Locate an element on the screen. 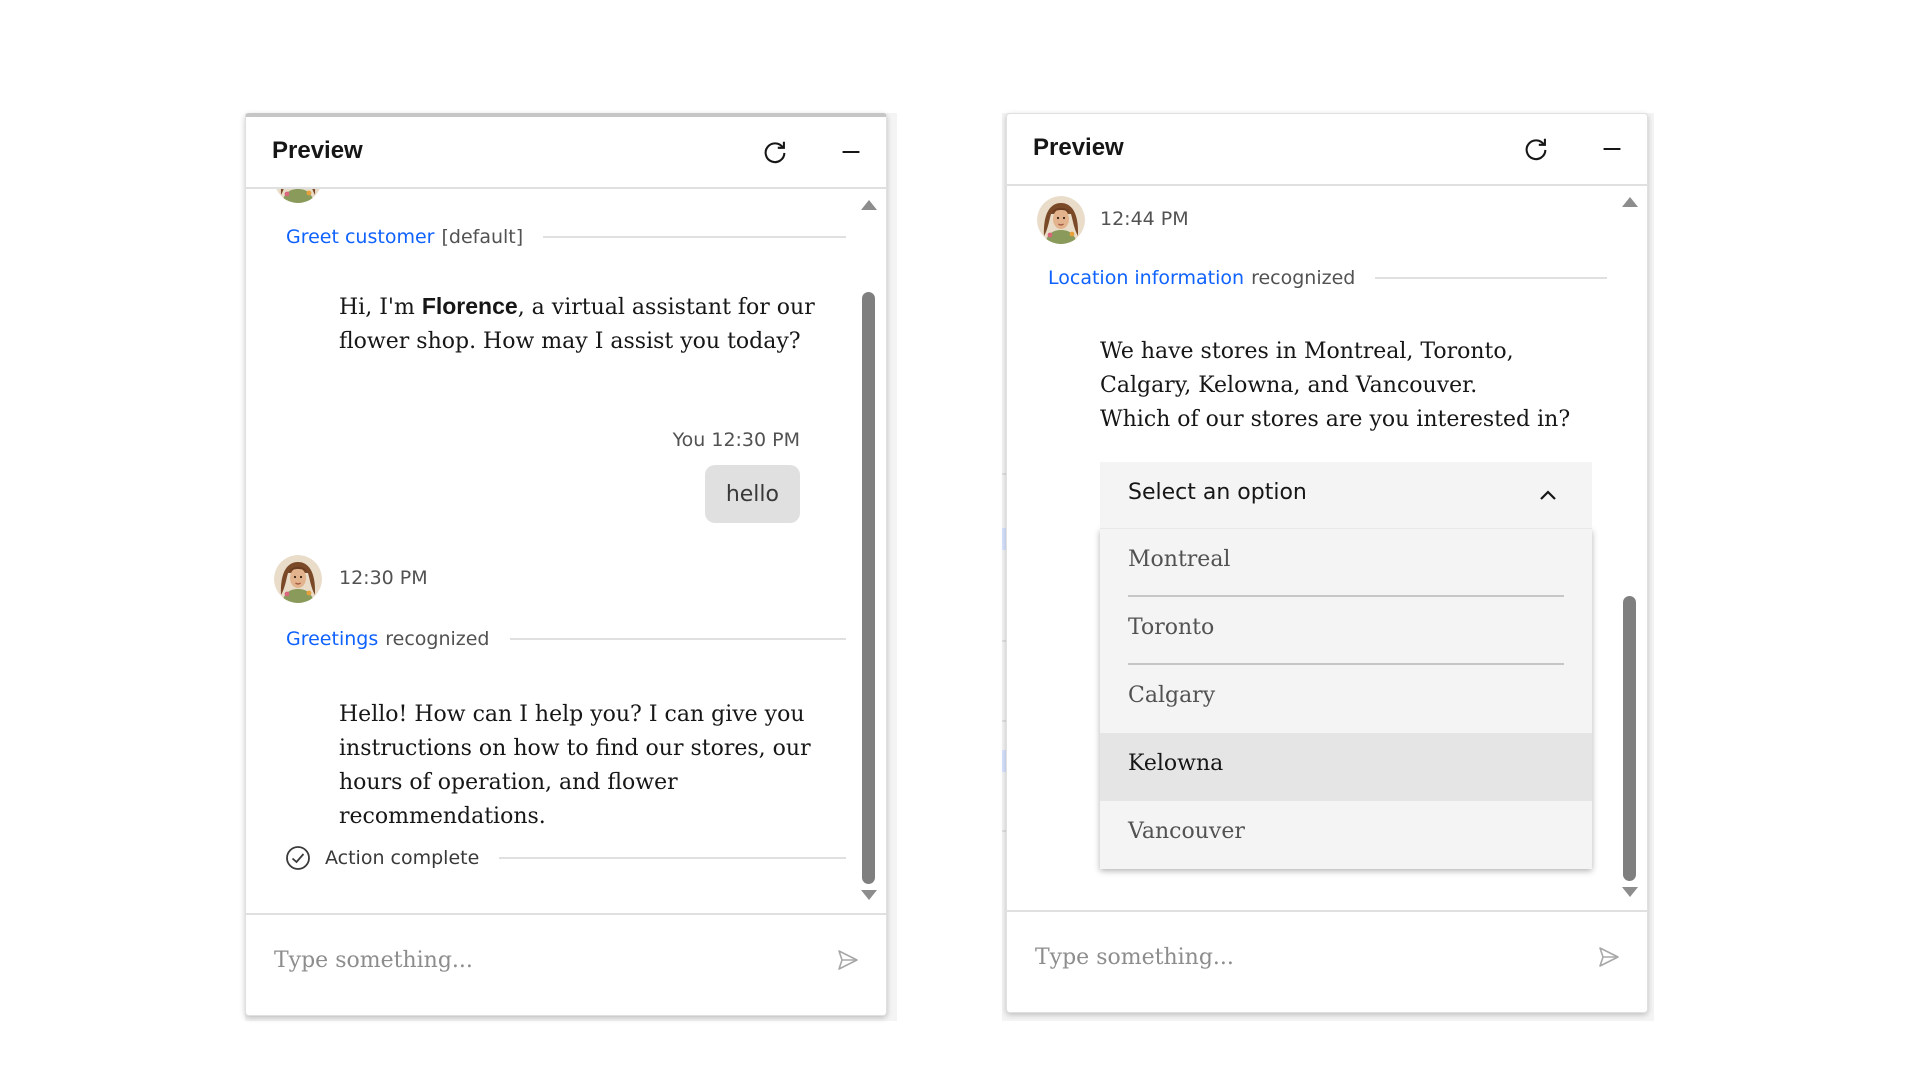  dropdown-option-calgary: Calgary is located at coordinates (1346, 699).